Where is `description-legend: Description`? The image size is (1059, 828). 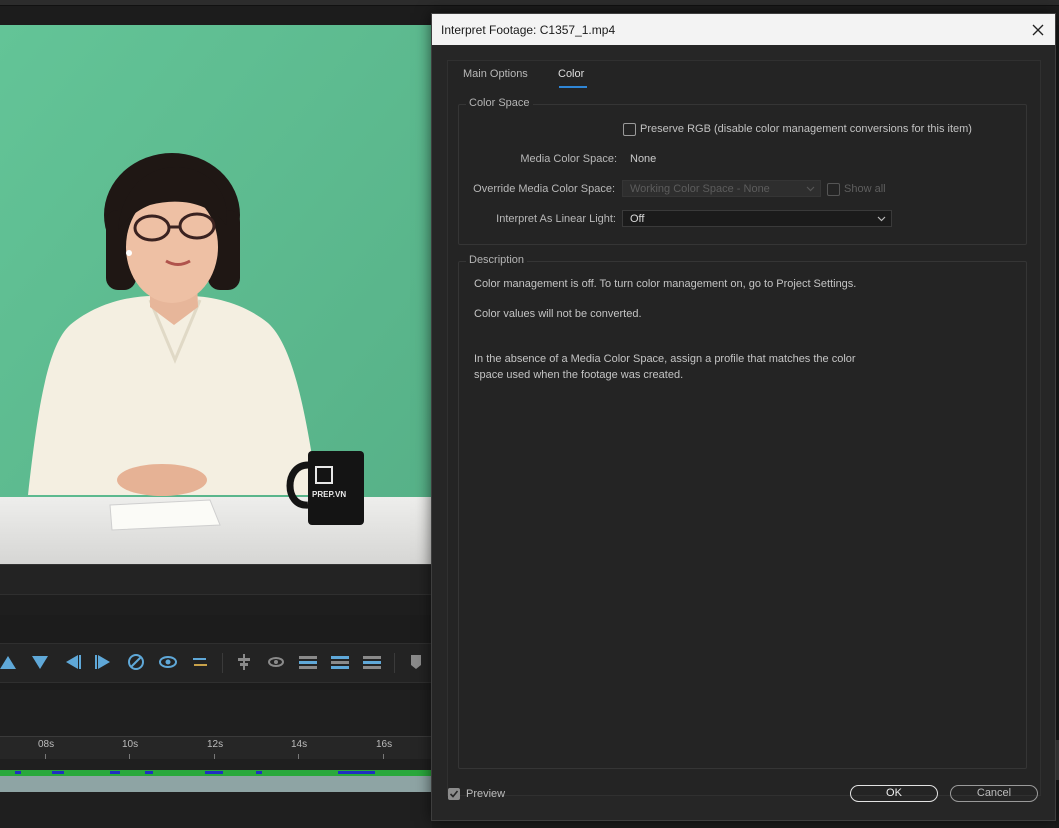
description-legend: Description is located at coordinates (497, 260).